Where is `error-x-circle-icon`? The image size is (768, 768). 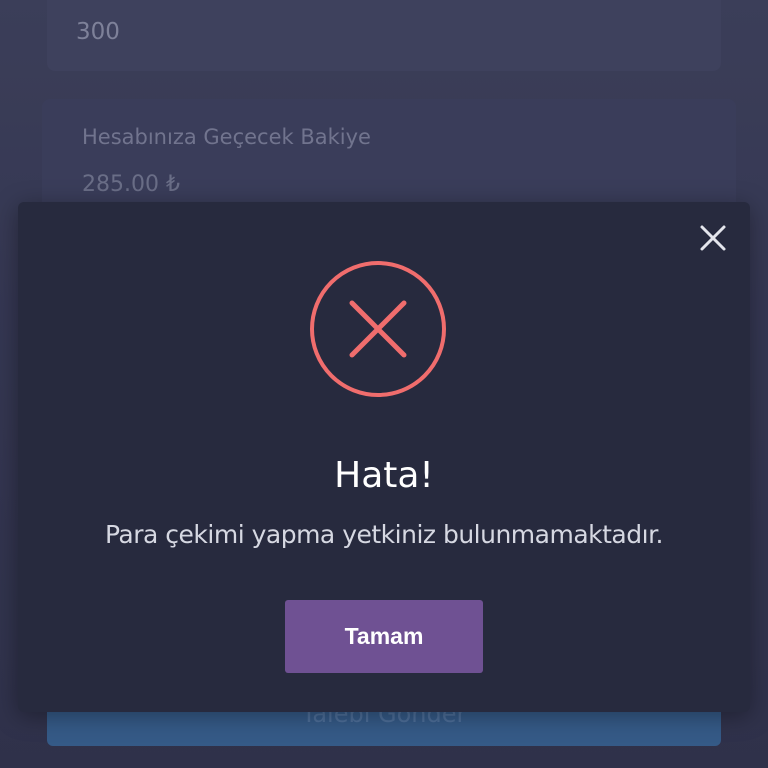 error-x-circle-icon is located at coordinates (378, 329).